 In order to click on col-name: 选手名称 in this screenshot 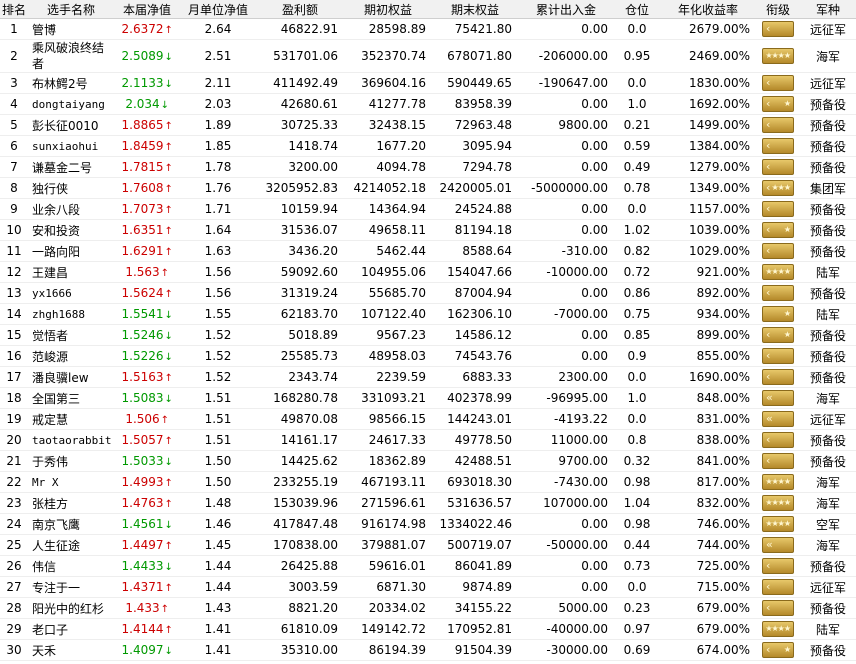, I will do `click(71, 9)`.